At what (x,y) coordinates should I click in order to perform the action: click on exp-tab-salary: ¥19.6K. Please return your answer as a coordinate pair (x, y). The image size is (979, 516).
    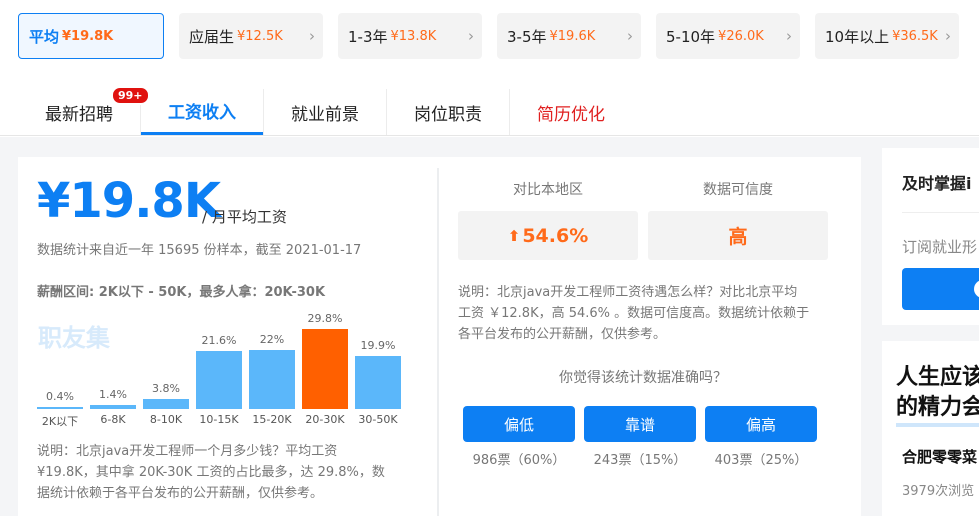
    Looking at the image, I should click on (572, 36).